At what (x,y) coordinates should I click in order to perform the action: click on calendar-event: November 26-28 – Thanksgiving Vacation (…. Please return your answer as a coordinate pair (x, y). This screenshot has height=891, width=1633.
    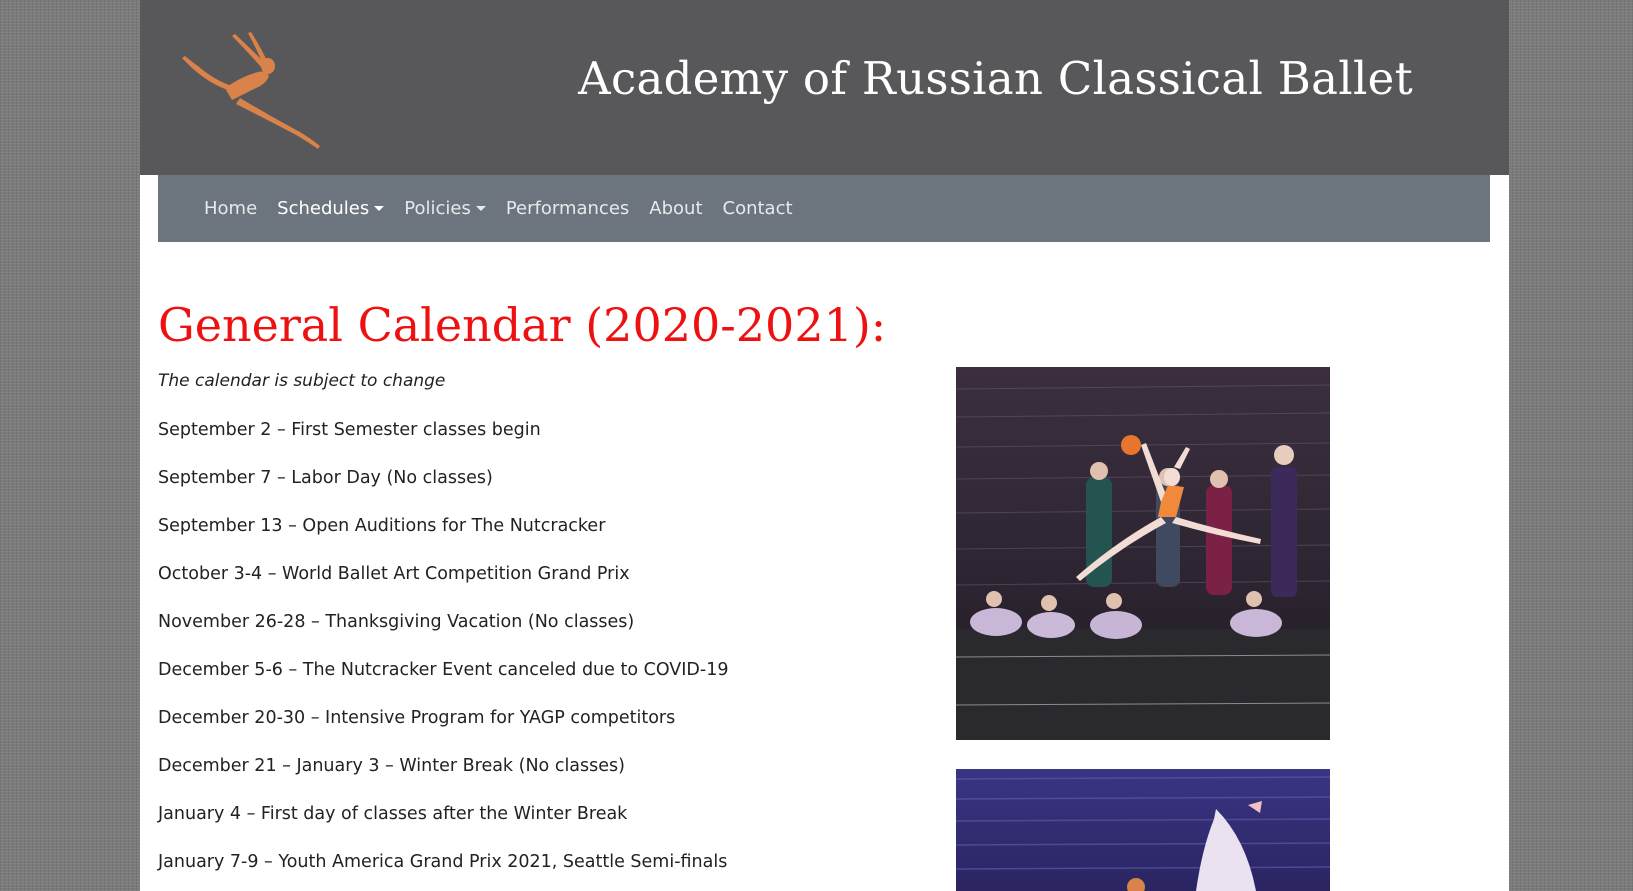
    Looking at the image, I should click on (396, 622).